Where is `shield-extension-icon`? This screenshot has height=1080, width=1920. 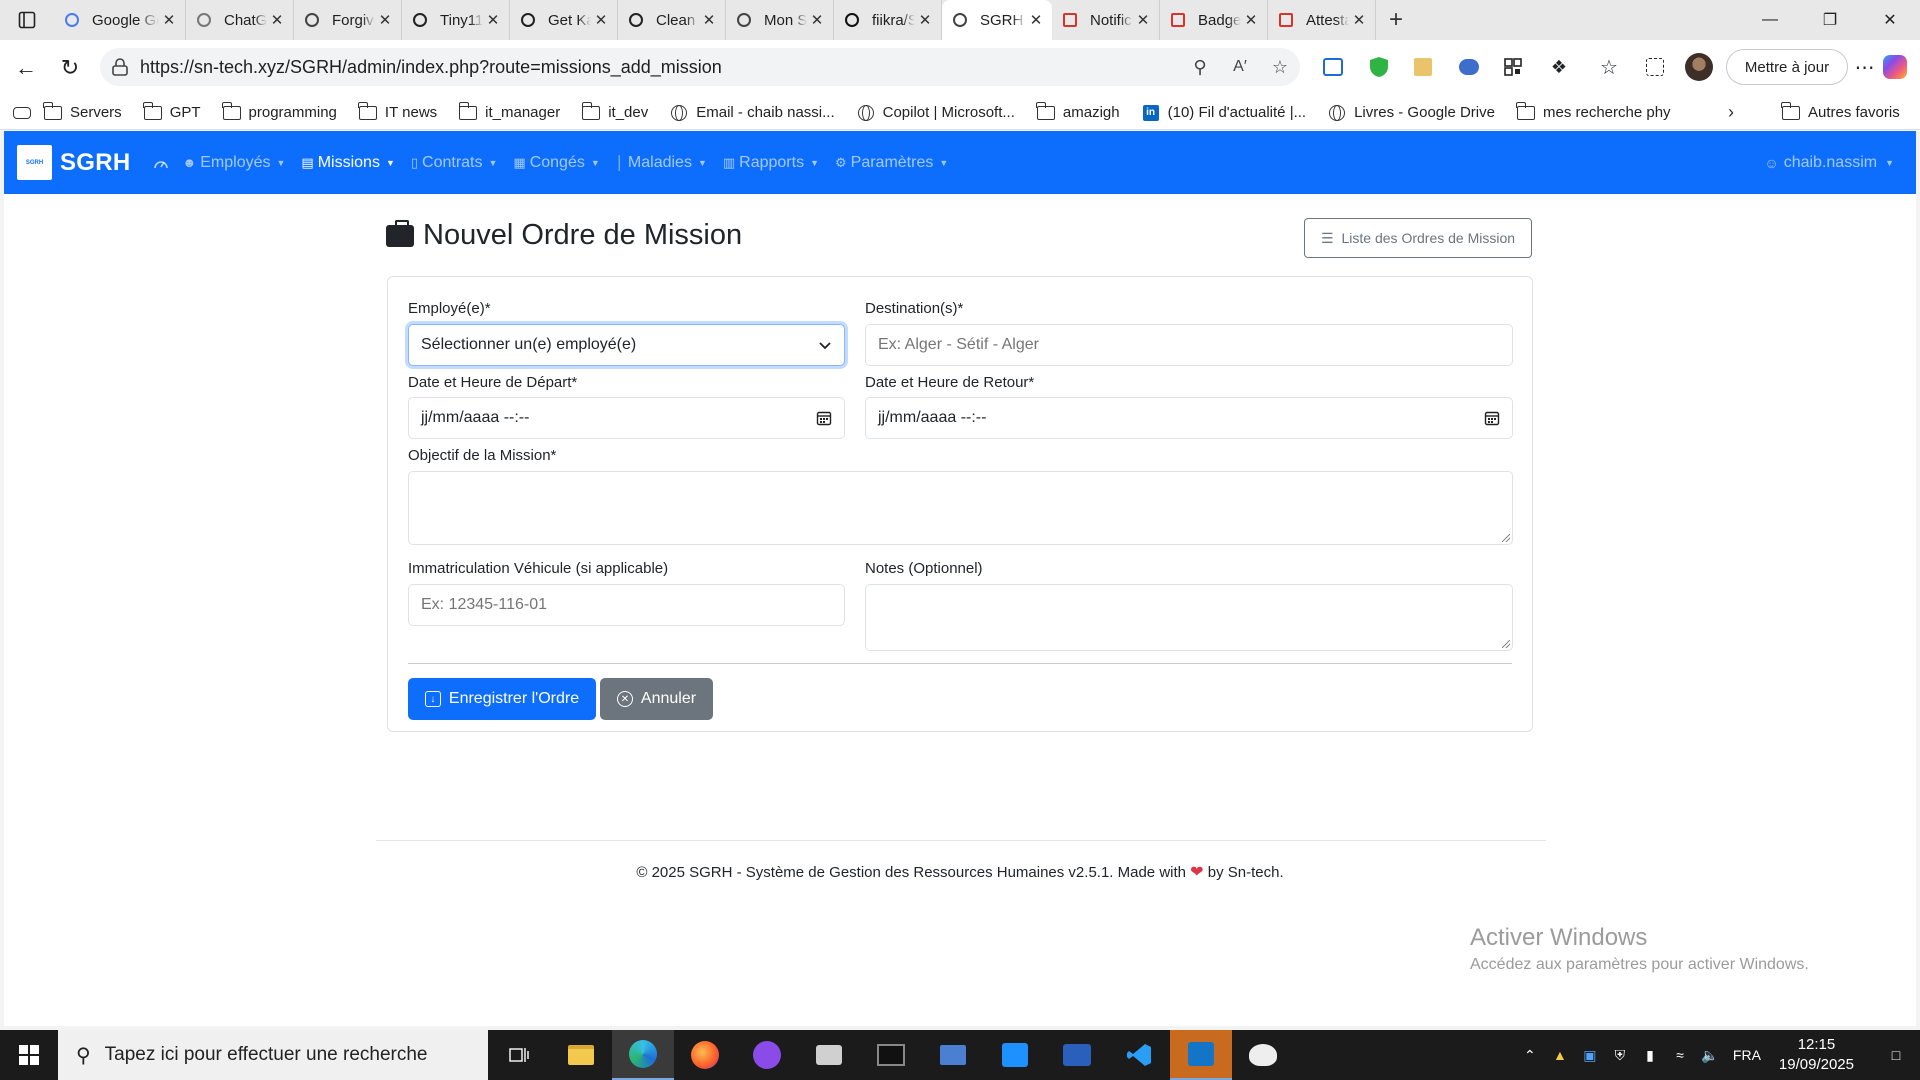
shield-extension-icon is located at coordinates (1379, 67).